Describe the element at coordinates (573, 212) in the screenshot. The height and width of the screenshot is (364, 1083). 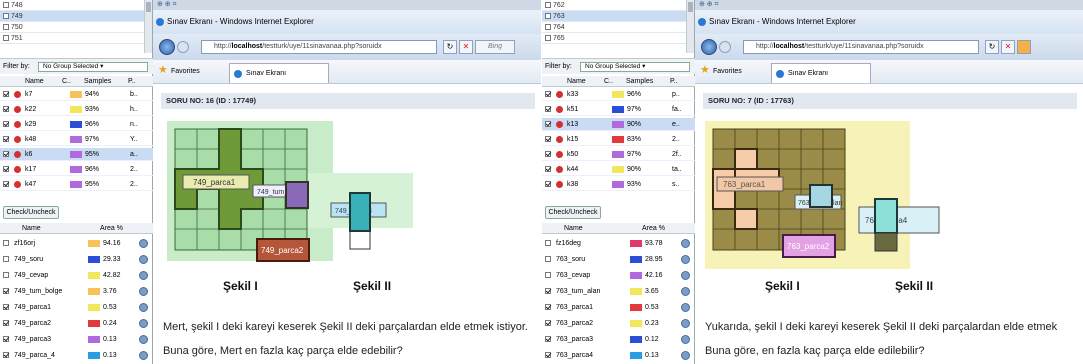
I see `check-uncheck-button: Check/Uncheck` at that location.